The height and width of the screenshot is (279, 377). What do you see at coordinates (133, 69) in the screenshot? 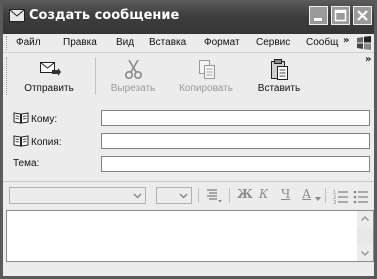
I see `scissors-icon` at bounding box center [133, 69].